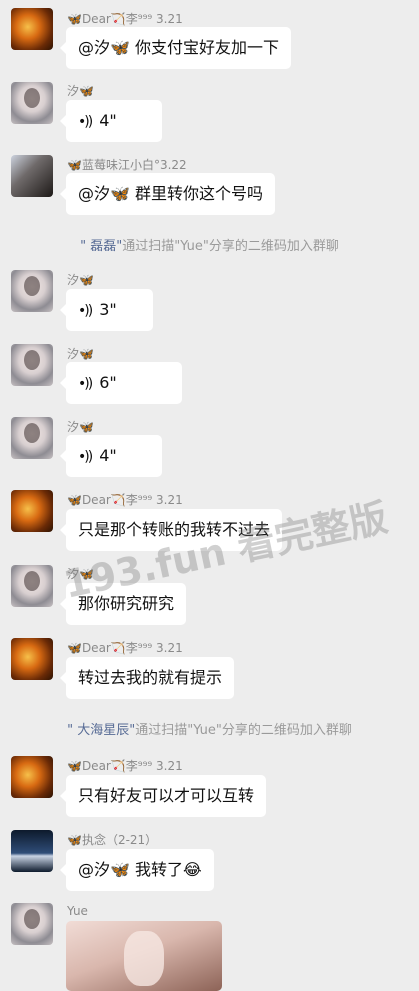 The width and height of the screenshot is (419, 991). Describe the element at coordinates (144, 956) in the screenshot. I see `image-message` at that location.